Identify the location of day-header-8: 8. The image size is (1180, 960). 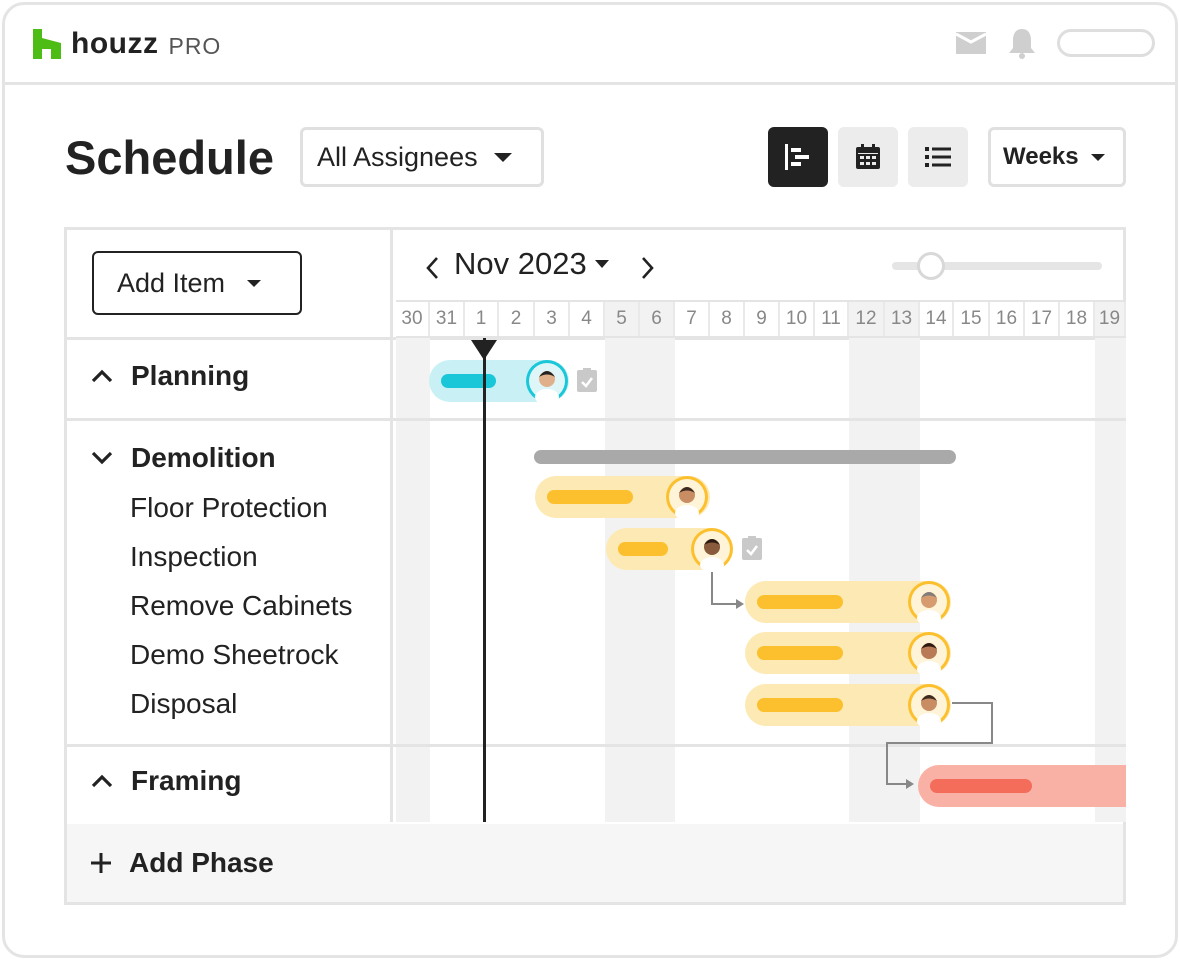
(727, 319).